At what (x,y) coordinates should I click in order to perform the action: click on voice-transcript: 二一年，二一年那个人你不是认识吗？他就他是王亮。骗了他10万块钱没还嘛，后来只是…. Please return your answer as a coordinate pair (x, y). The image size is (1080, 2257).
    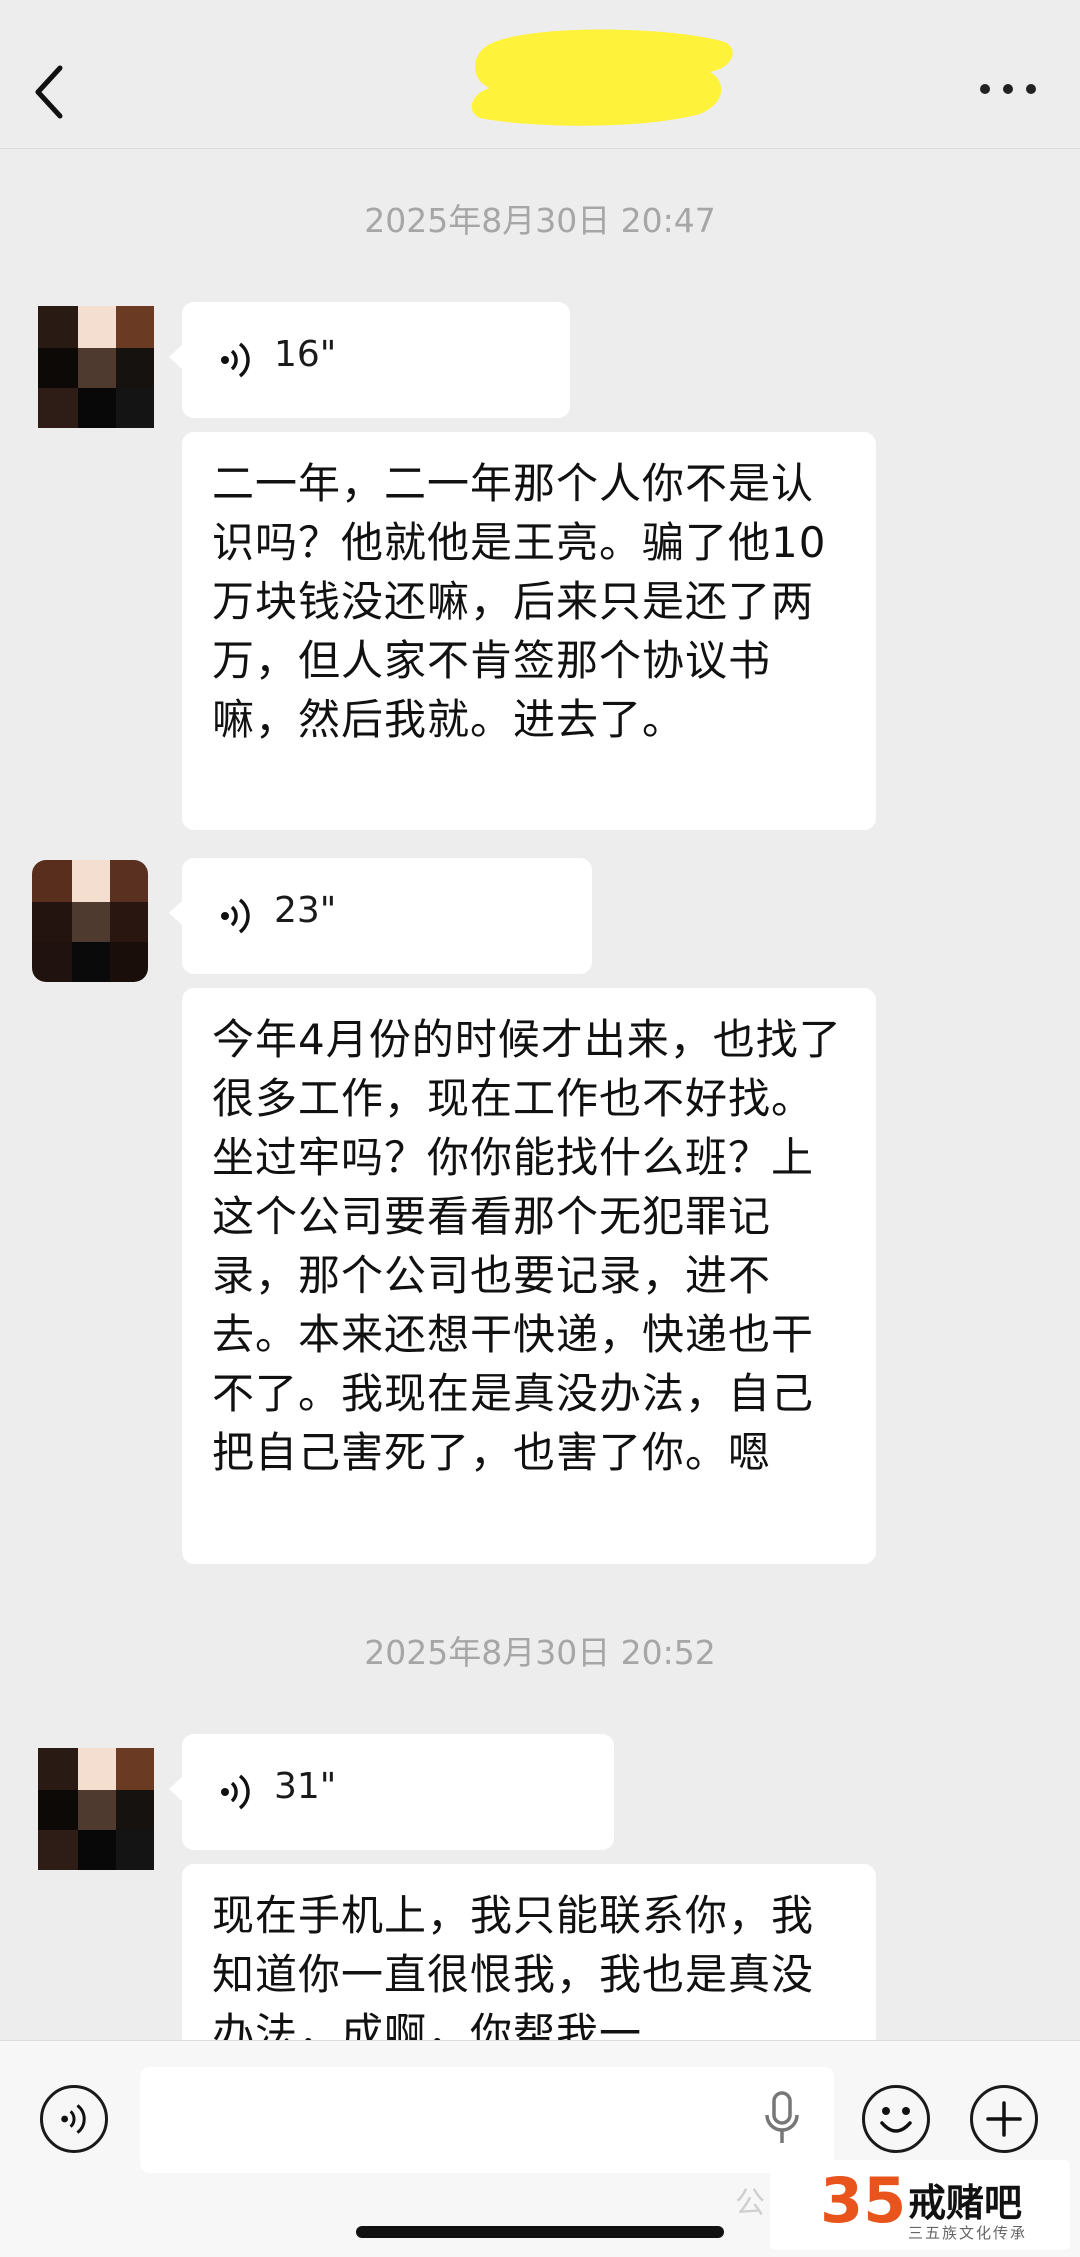
    Looking at the image, I should click on (529, 631).